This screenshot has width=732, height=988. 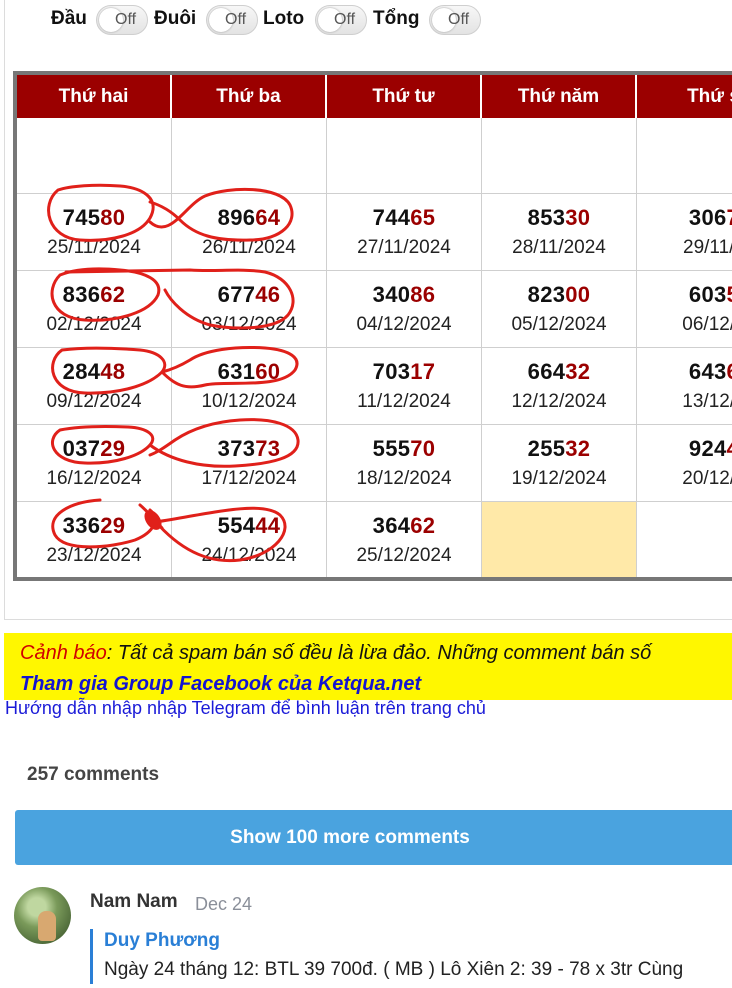 What do you see at coordinates (423, 371) in the screenshot?
I see `result-number-tail: 17` at bounding box center [423, 371].